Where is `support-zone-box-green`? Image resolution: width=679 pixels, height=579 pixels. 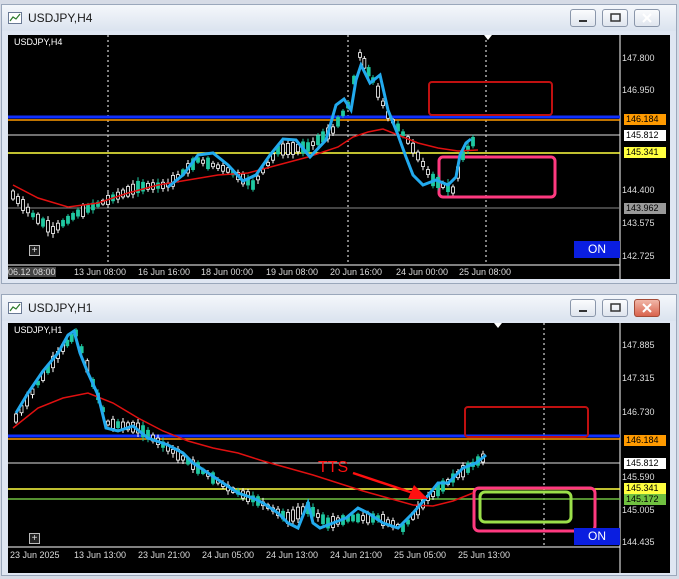
support-zone-box-green is located at coordinates (525, 507).